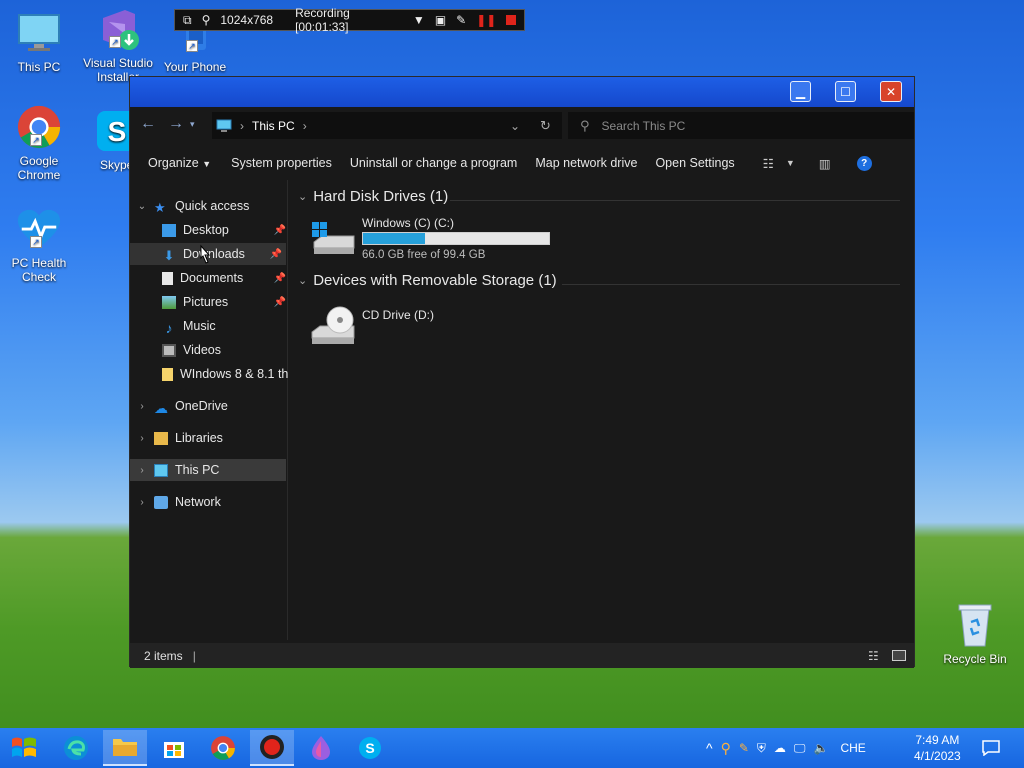 This screenshot has width=1024, height=768. Describe the element at coordinates (486, 20) in the screenshot. I see `pause-icon: ❚❚` at that location.